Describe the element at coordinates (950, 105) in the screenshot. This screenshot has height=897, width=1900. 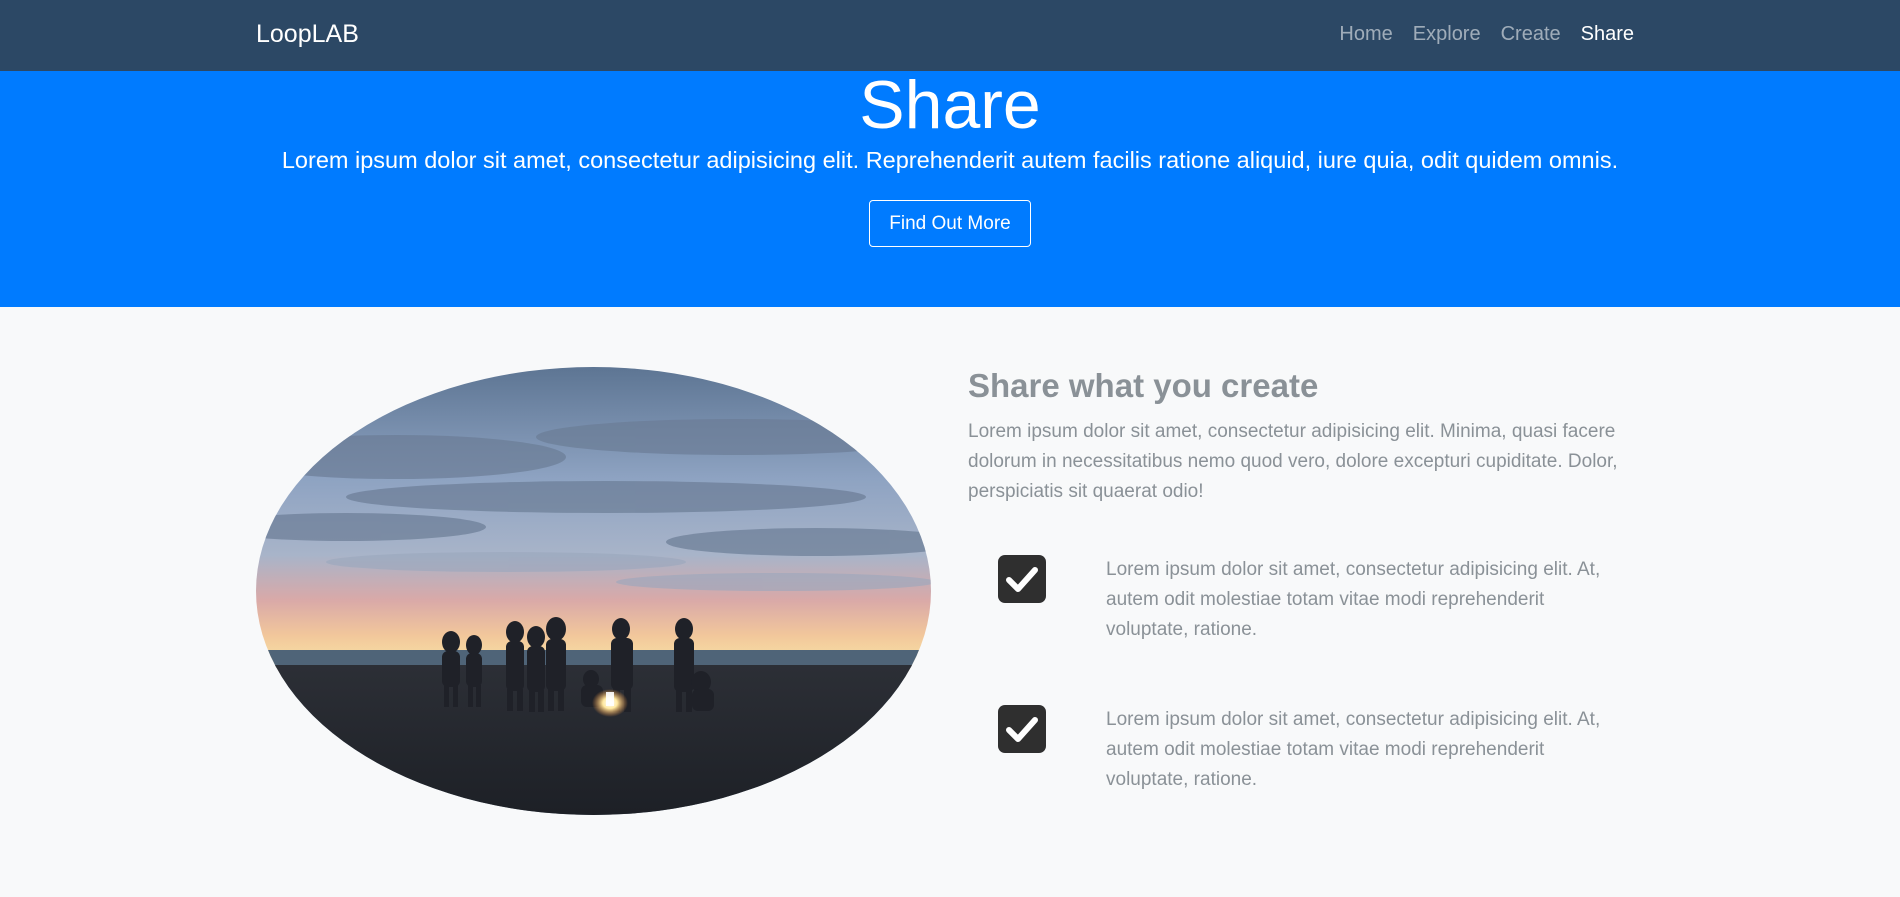
I see `hero-title: Share` at that location.